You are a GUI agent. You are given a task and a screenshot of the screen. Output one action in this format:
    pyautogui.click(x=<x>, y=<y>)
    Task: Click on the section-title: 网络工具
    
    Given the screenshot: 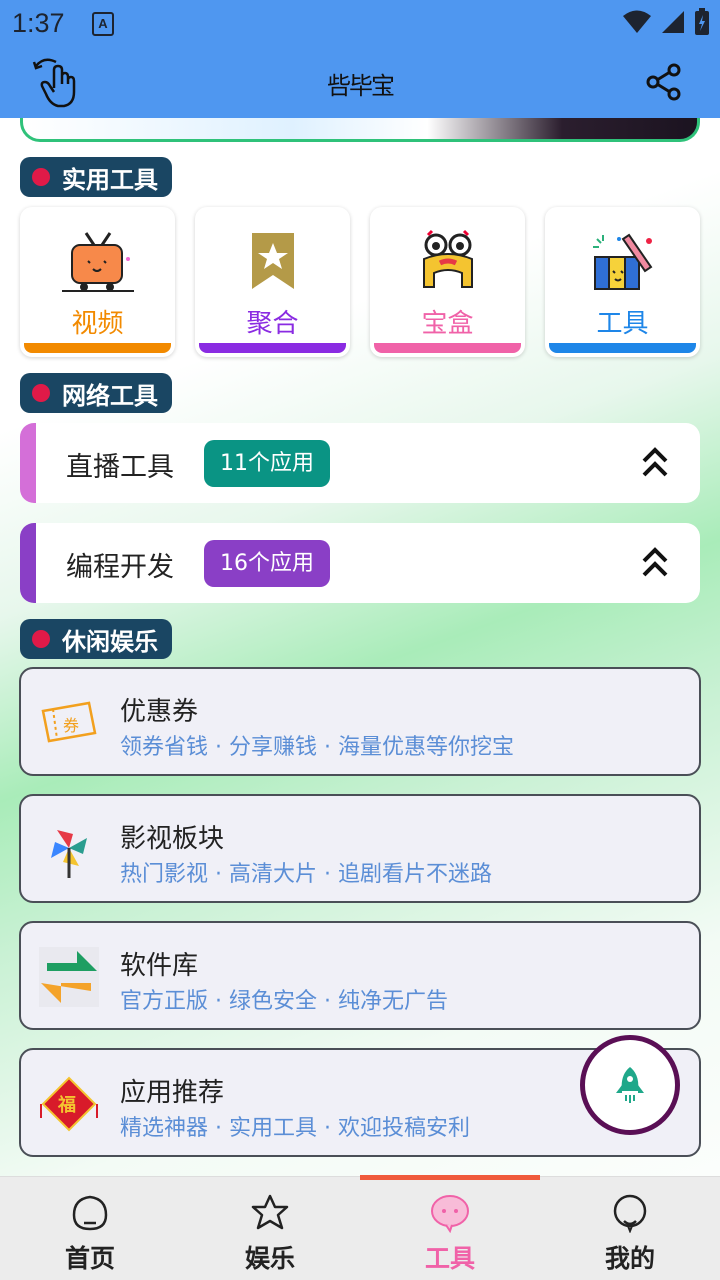 What is the action you would take?
    pyautogui.click(x=110, y=395)
    